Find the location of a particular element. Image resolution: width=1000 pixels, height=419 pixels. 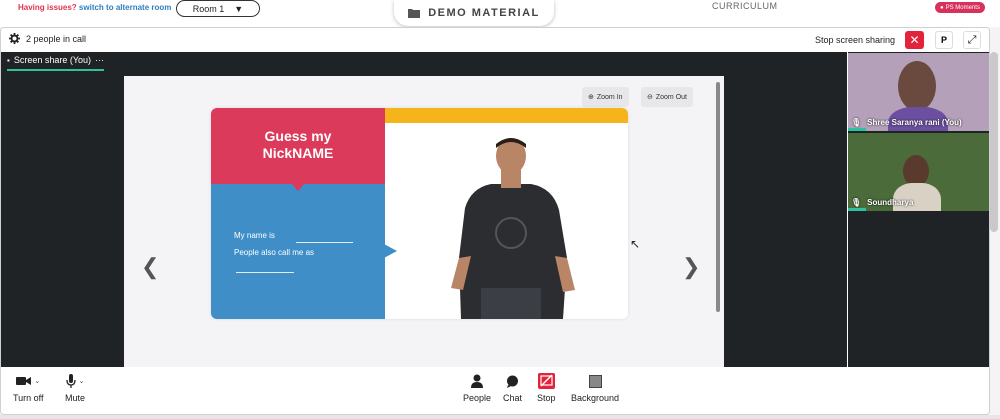

participant-name: 🎙 Shree Saranya rani (You) is located at coordinates (906, 122).